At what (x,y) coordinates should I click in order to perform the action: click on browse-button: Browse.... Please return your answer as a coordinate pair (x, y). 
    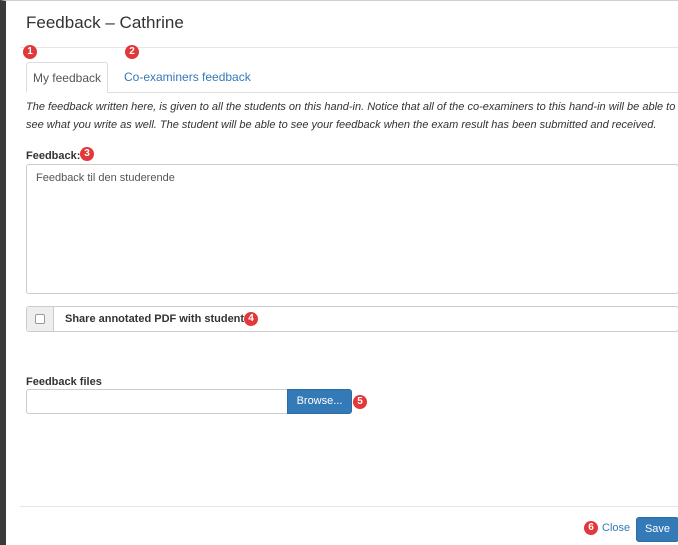
    Looking at the image, I should click on (319, 401).